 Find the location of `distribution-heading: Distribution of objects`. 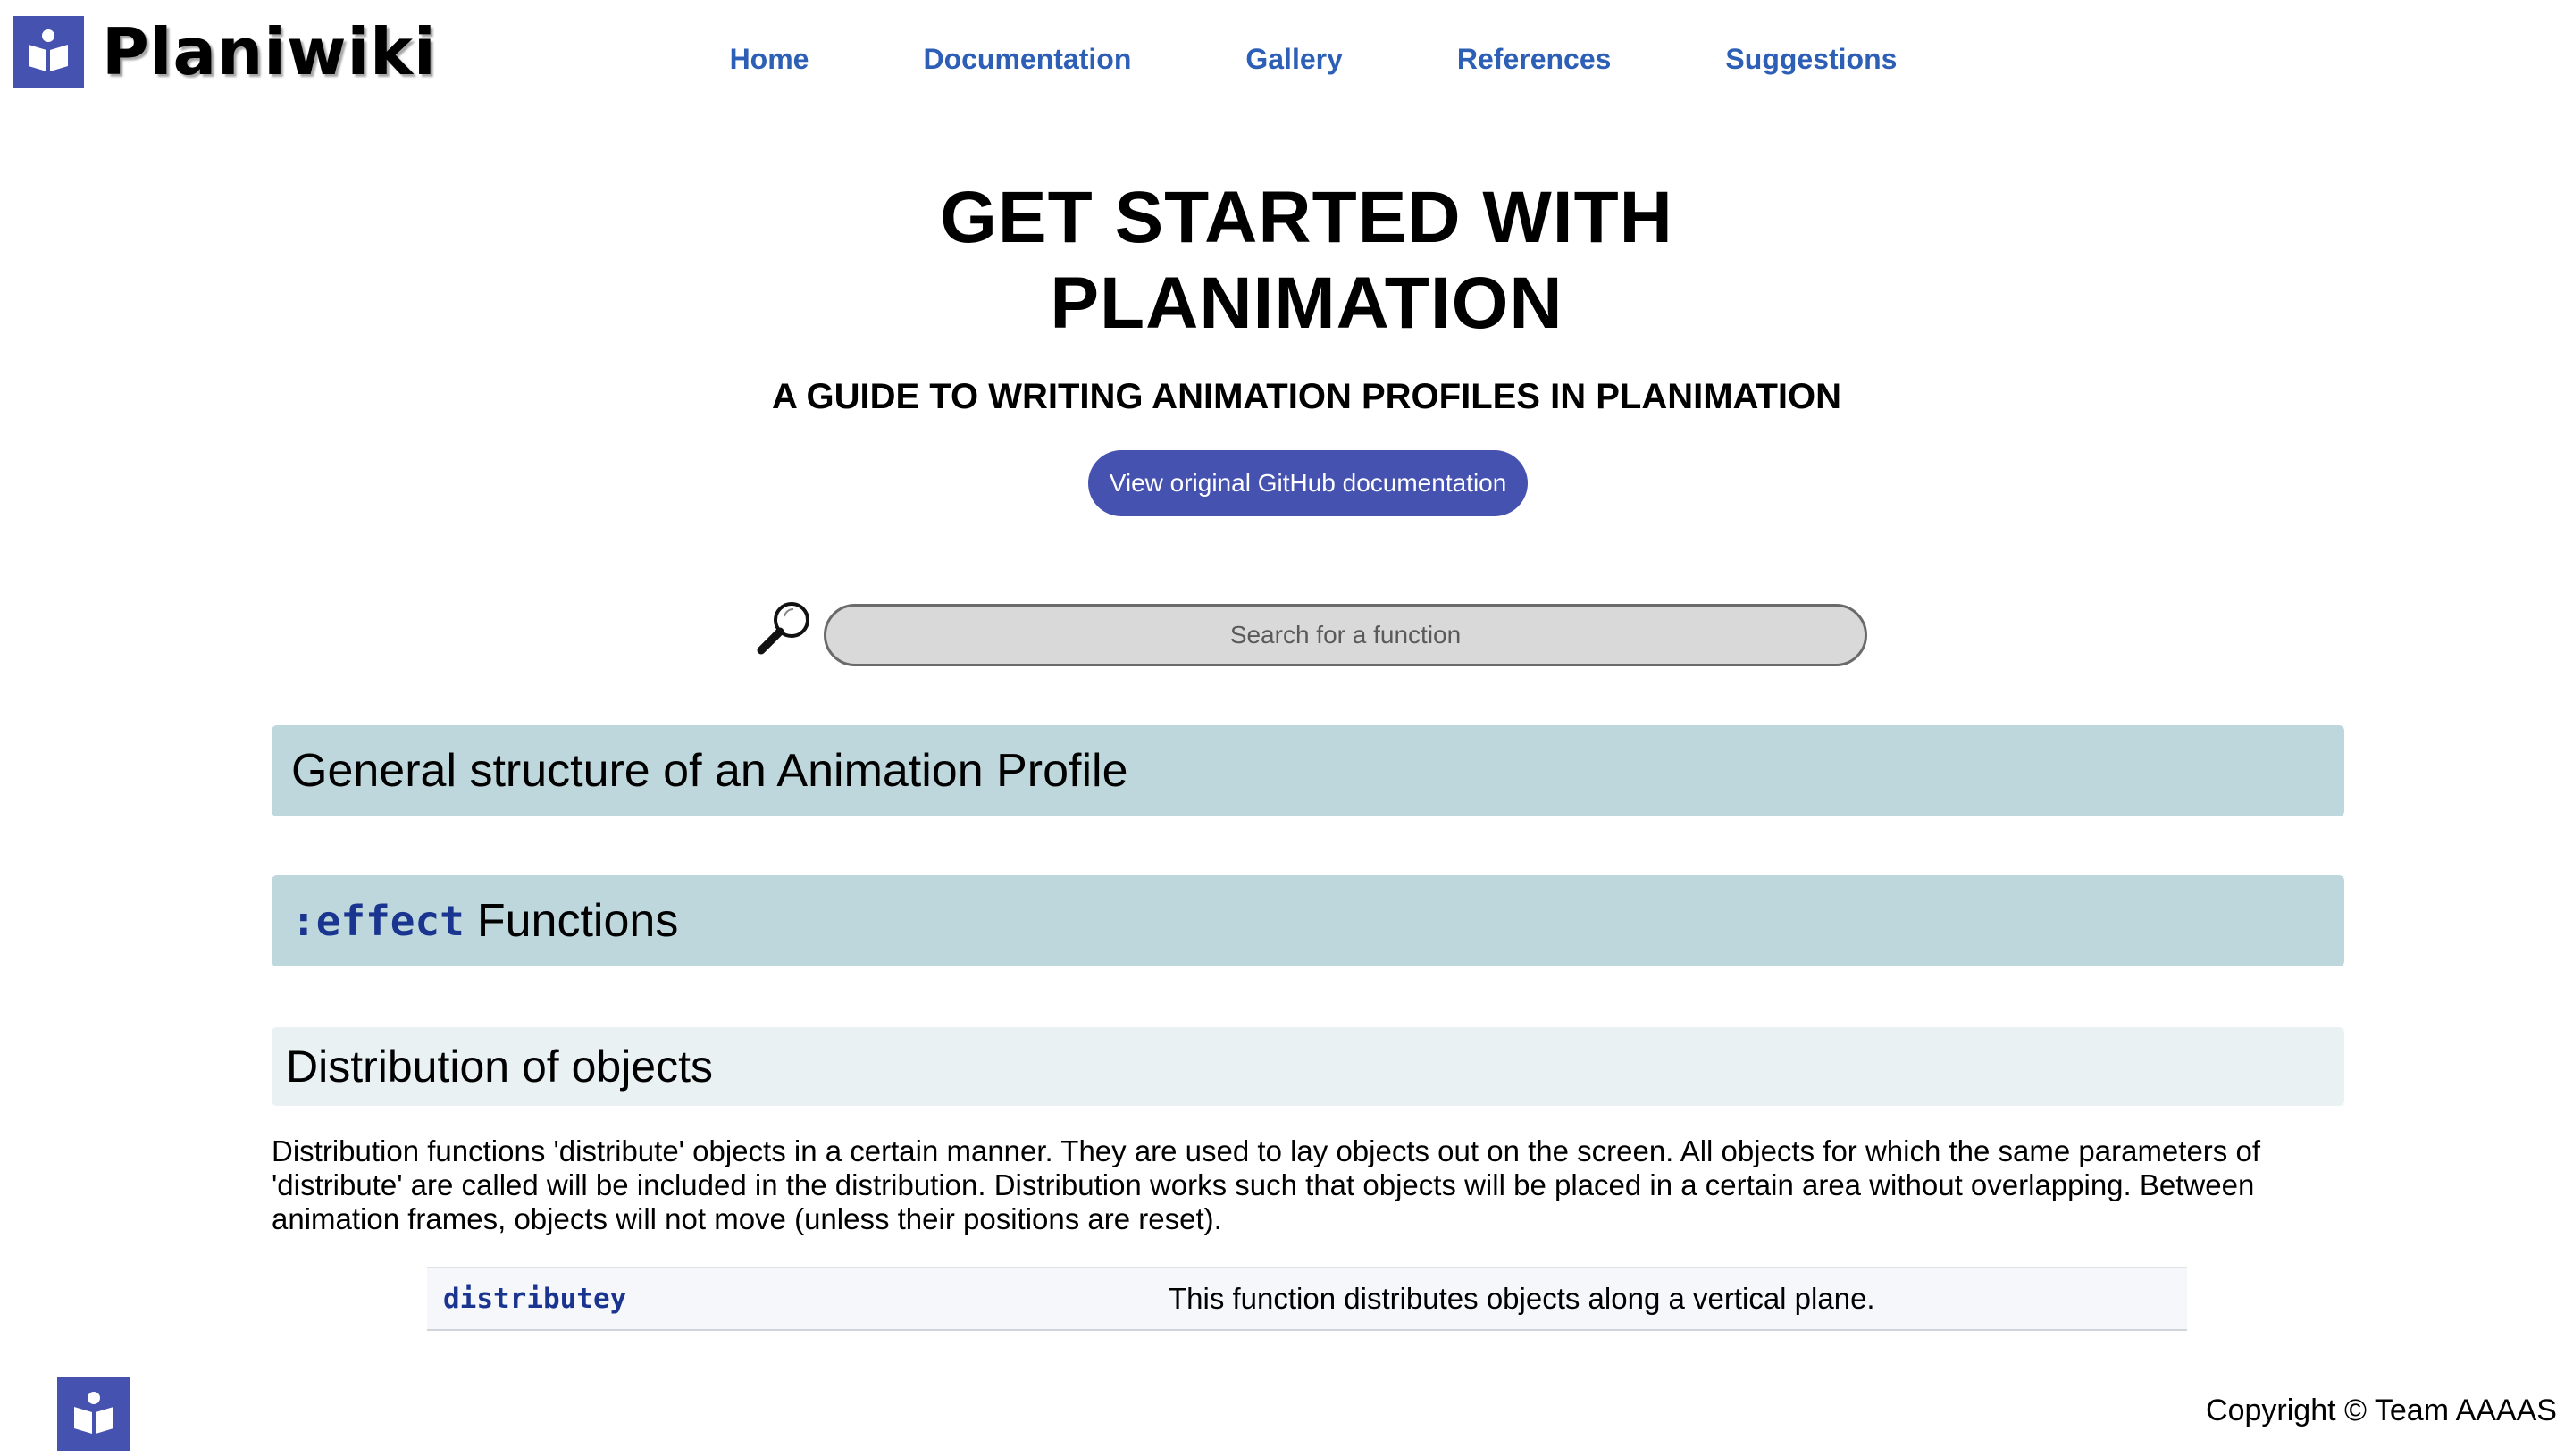

distribution-heading: Distribution of objects is located at coordinates (500, 1067).